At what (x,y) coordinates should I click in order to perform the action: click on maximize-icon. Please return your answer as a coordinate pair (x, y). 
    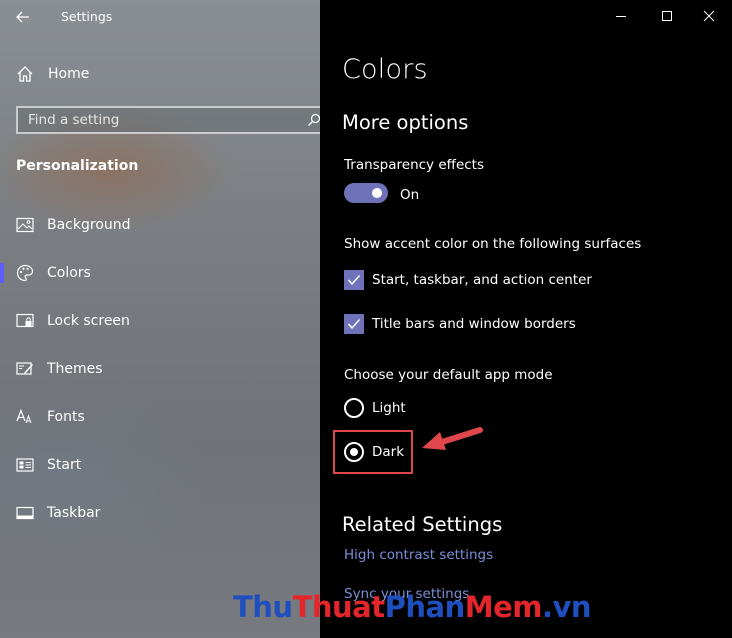
    Looking at the image, I should click on (667, 16).